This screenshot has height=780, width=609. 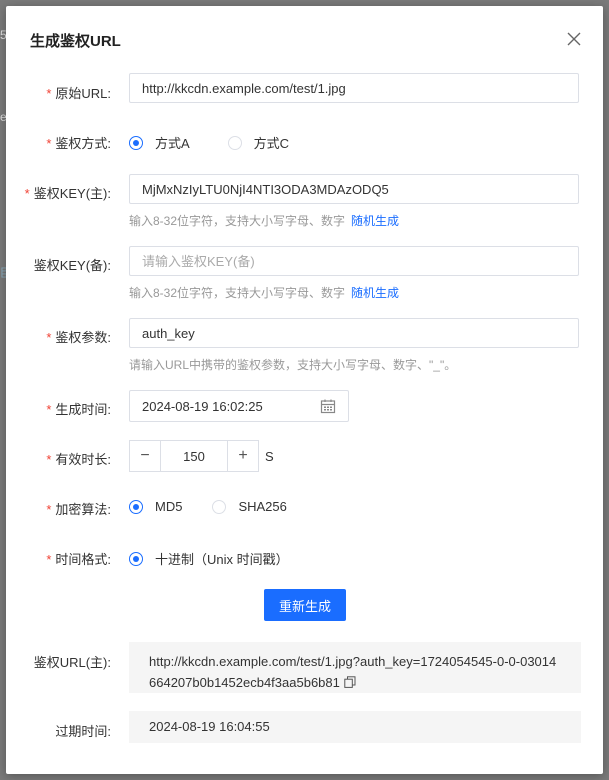 I want to click on origin-url-label: * 原始URL:, so click(x=78, y=93).